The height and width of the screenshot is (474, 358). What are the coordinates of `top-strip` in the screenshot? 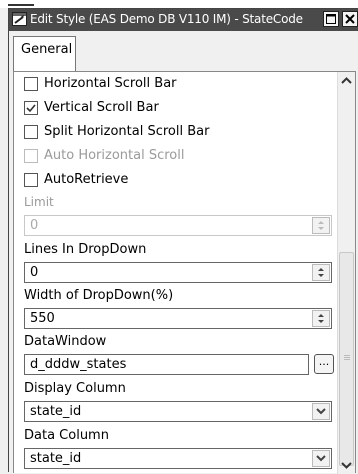 It's located at (179, 4).